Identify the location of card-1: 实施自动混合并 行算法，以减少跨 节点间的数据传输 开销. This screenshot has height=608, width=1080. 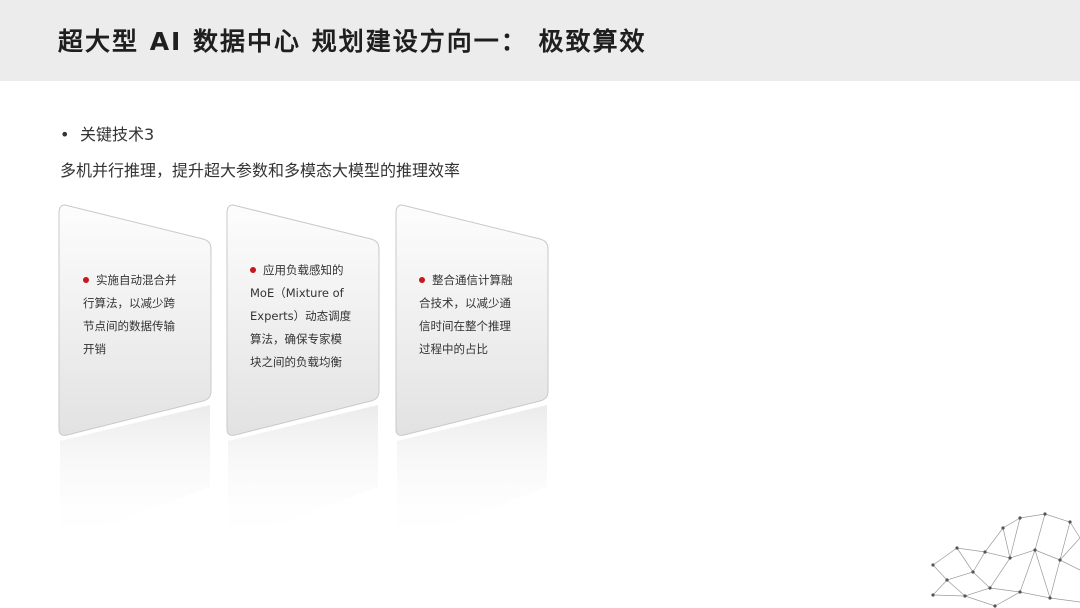
(135, 374).